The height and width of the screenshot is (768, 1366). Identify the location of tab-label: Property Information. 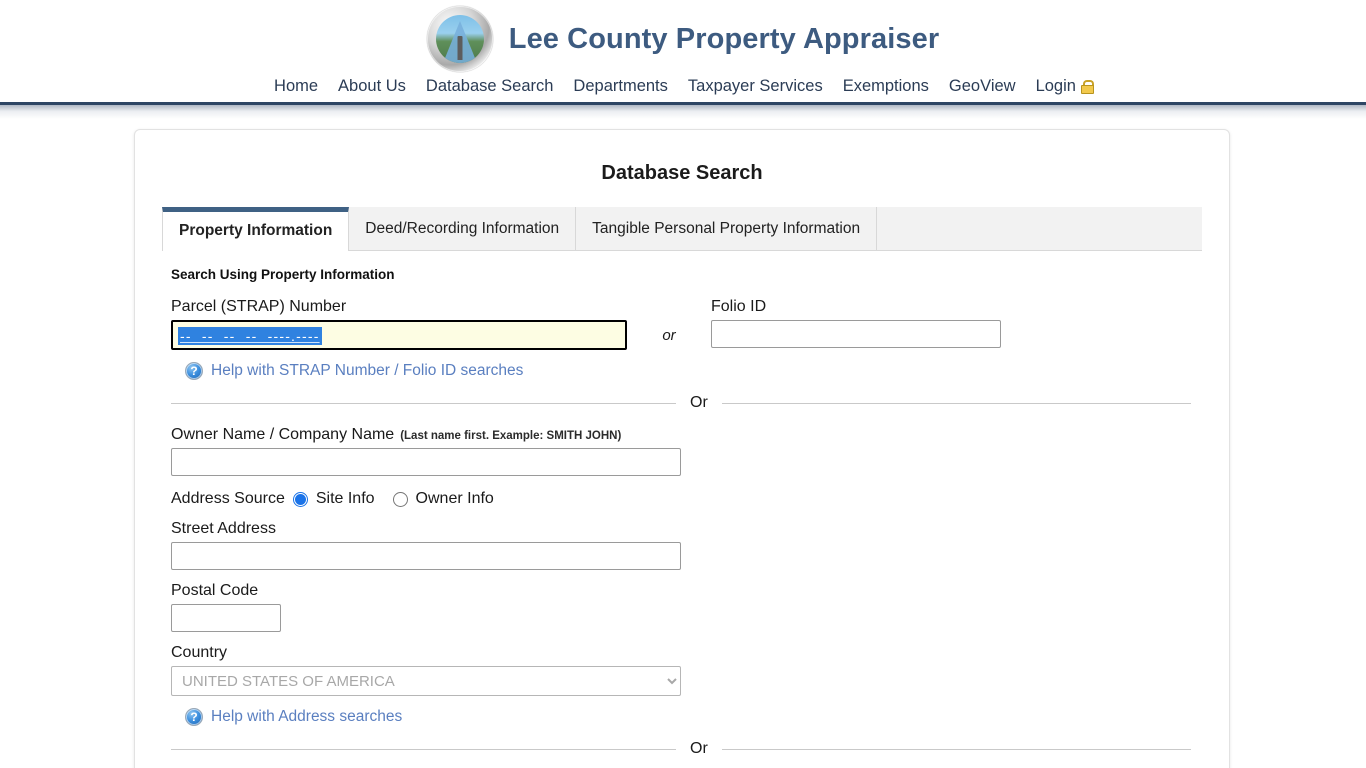
(256, 230).